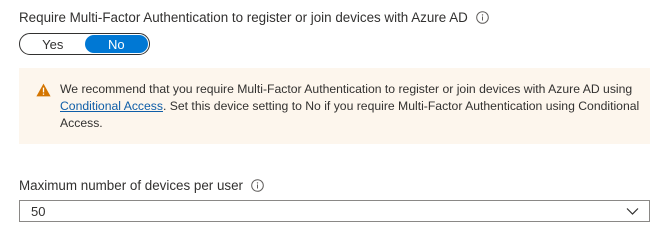 This screenshot has width=660, height=243. What do you see at coordinates (632, 211) in the screenshot?
I see `chevron-down-icon` at bounding box center [632, 211].